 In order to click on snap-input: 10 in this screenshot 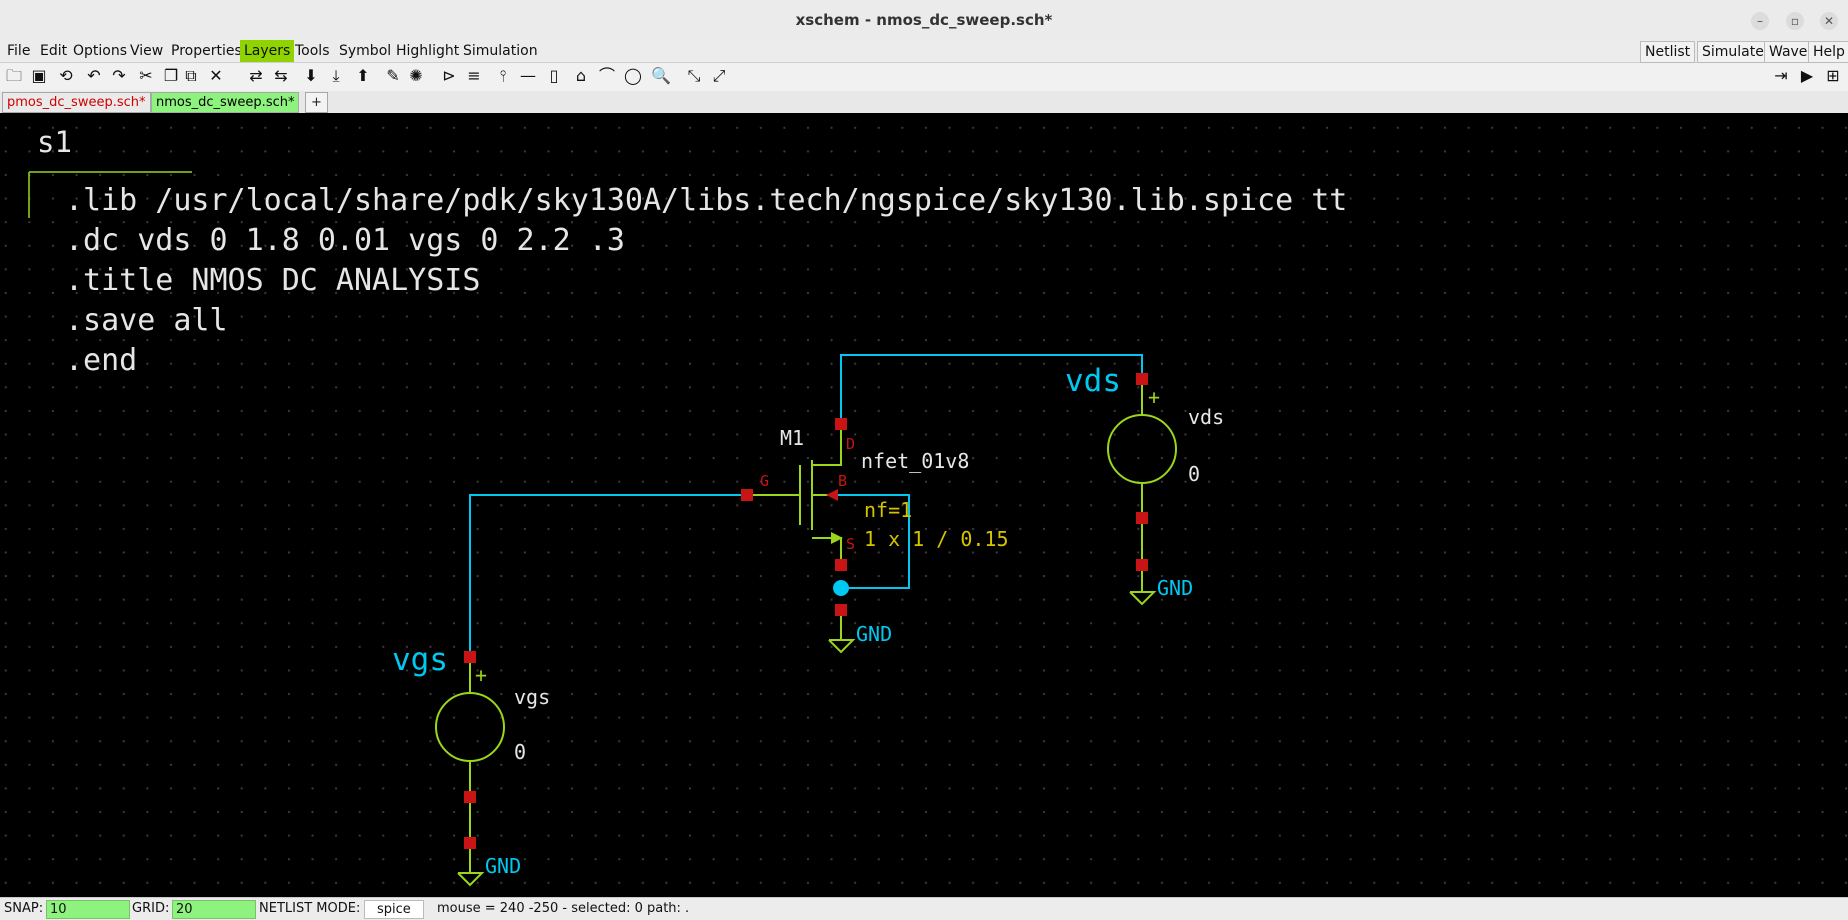, I will do `click(88, 909)`.